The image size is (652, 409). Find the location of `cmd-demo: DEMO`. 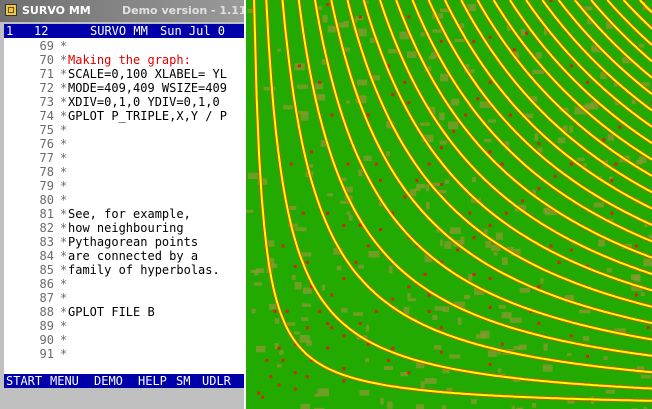

cmd-demo: DEMO is located at coordinates (108, 381).